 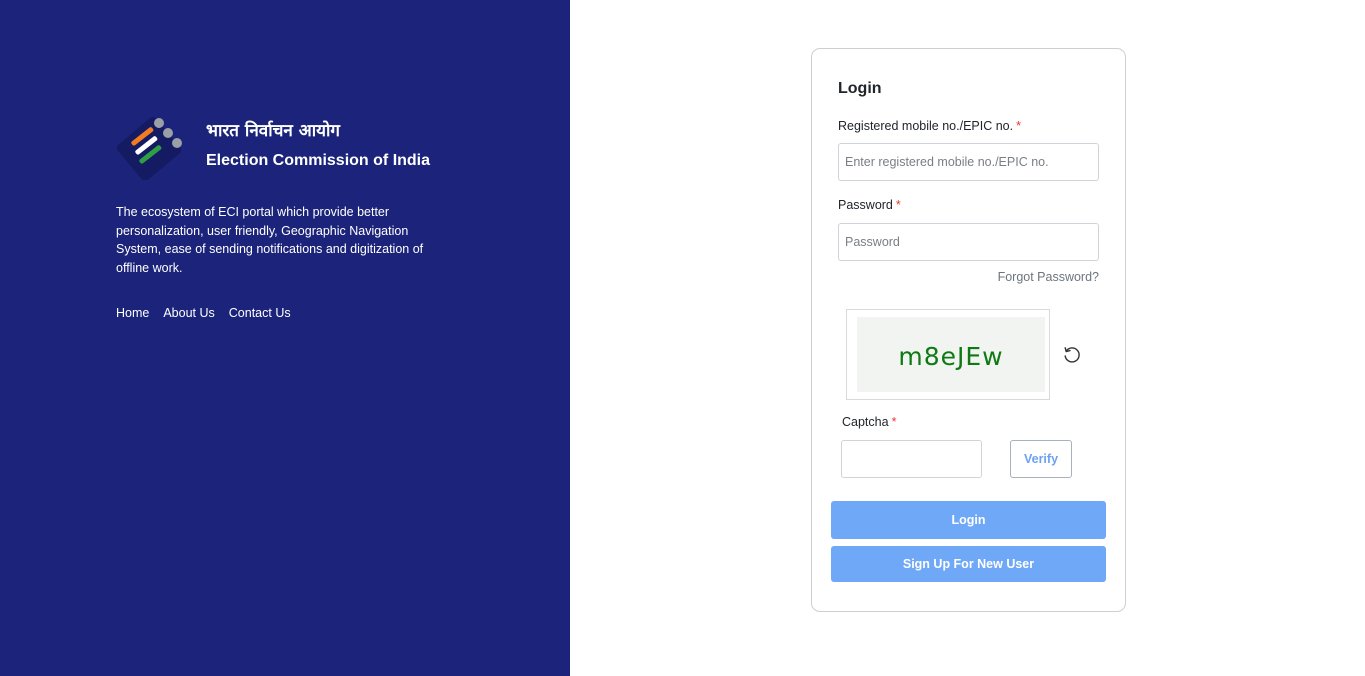 I want to click on forgot-password-link: Forgot Password?, so click(x=1048, y=277).